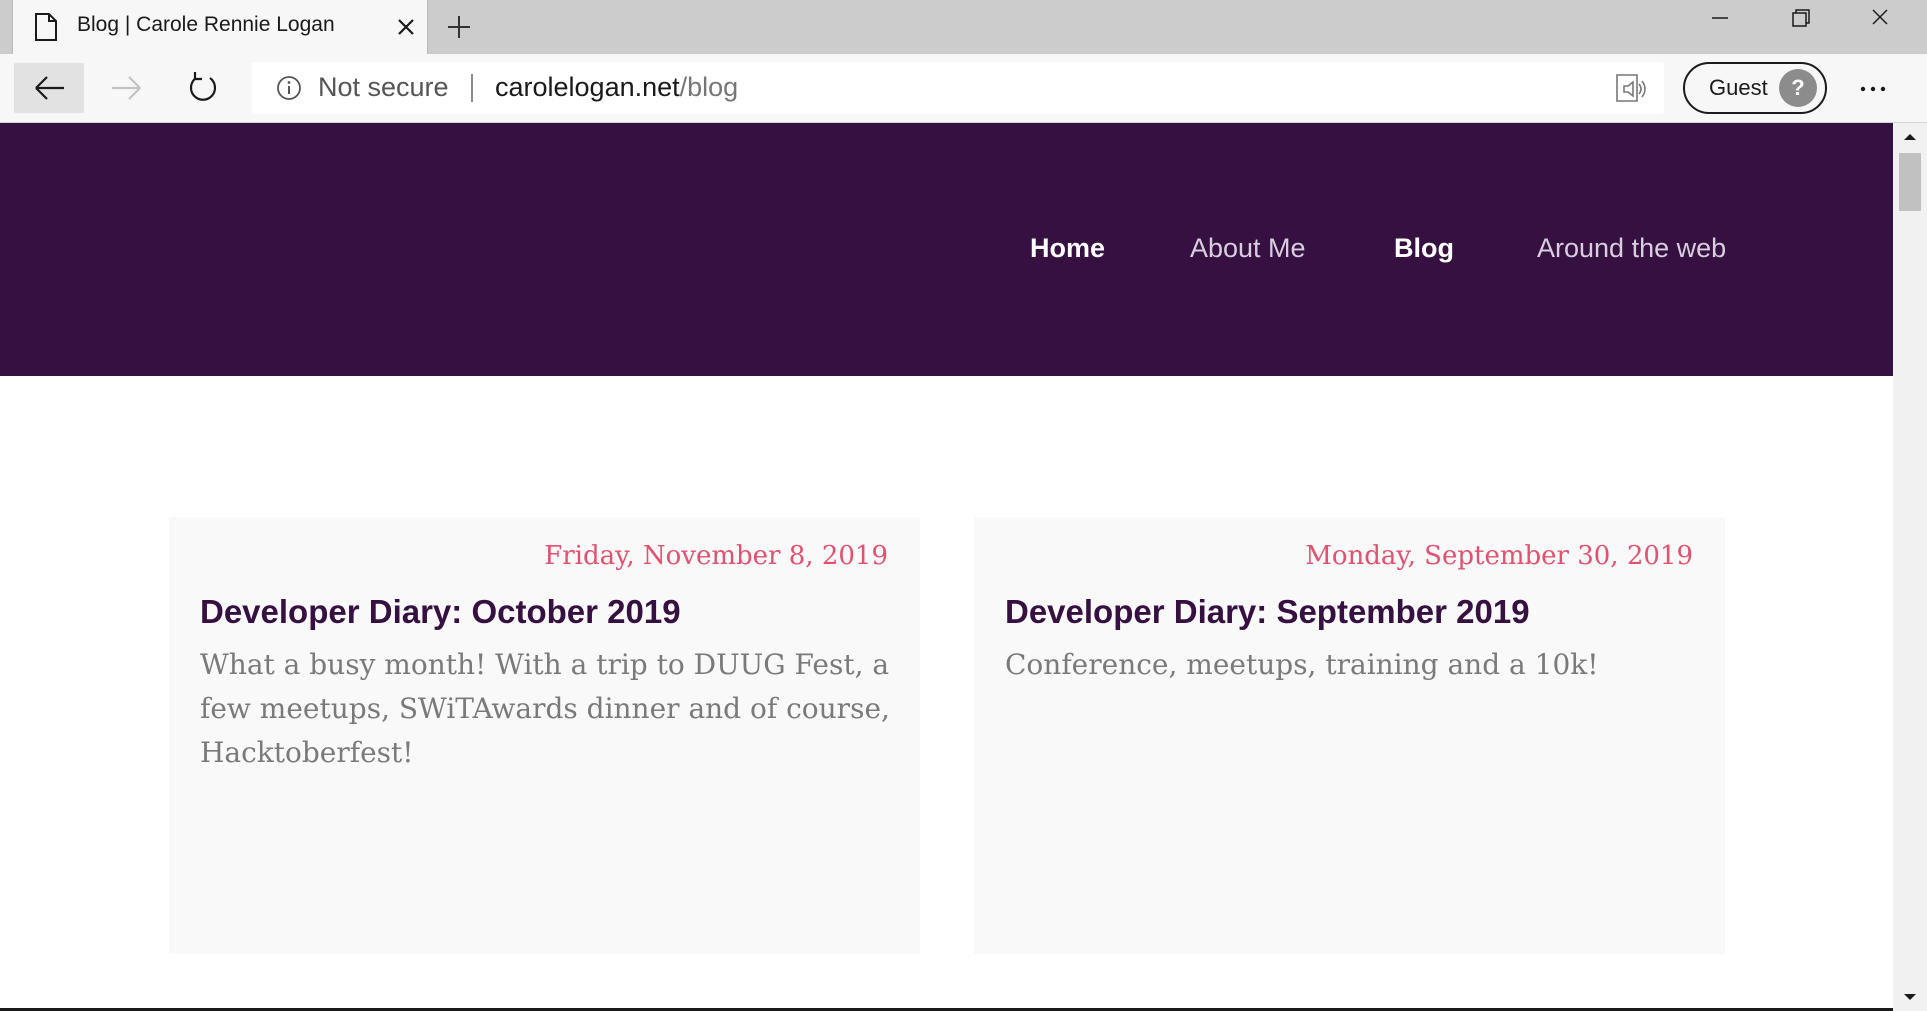 This screenshot has width=1927, height=1011. I want to click on url-text: carolelogan.net/blog, so click(616, 87).